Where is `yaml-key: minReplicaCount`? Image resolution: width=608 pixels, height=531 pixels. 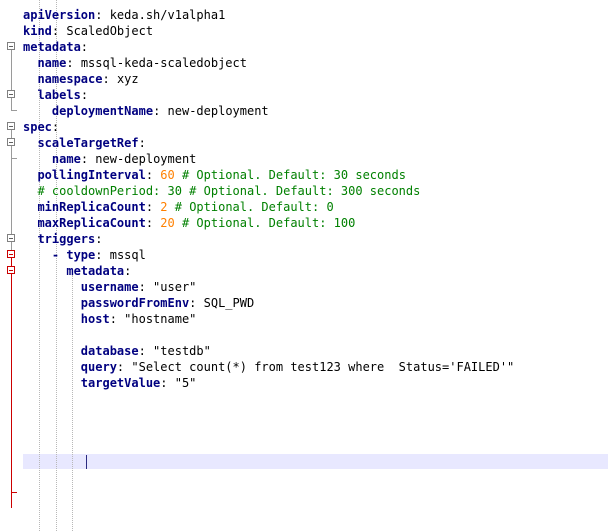 yaml-key: minReplicaCount is located at coordinates (91, 207).